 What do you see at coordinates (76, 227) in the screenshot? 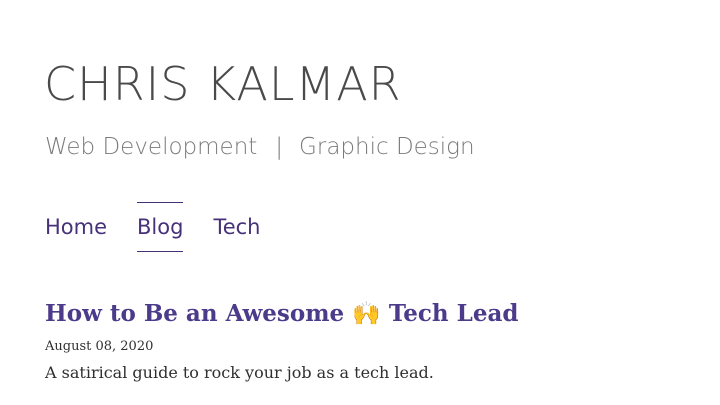
I see `nav-item-home: Home` at bounding box center [76, 227].